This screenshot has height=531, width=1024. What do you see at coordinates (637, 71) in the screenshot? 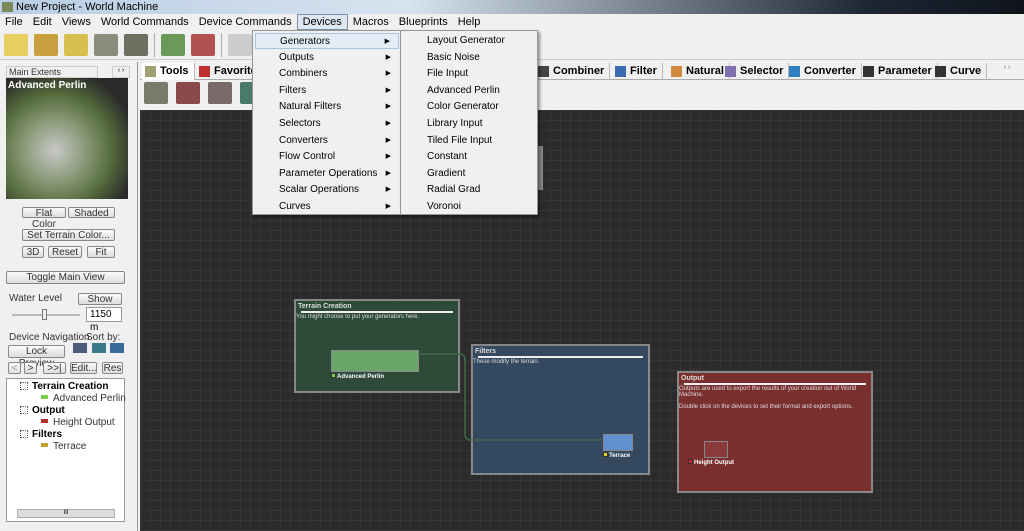
I see `tab-filter: Filter` at bounding box center [637, 71].